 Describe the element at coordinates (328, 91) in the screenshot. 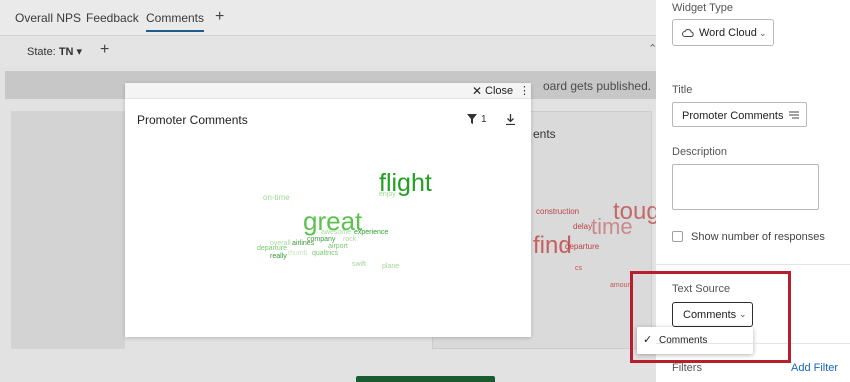

I see `modal-header-bar: ✕ Close ⋮` at that location.